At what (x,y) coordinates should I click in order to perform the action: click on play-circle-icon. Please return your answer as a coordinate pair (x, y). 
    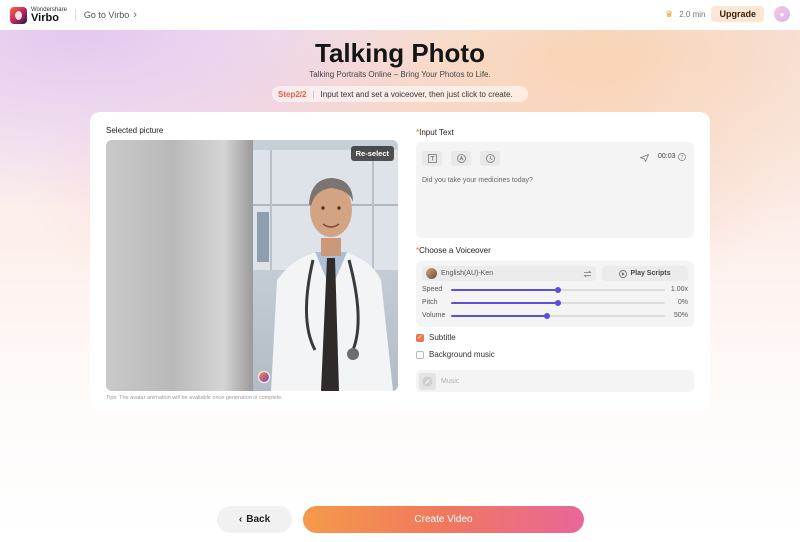
    Looking at the image, I should click on (623, 273).